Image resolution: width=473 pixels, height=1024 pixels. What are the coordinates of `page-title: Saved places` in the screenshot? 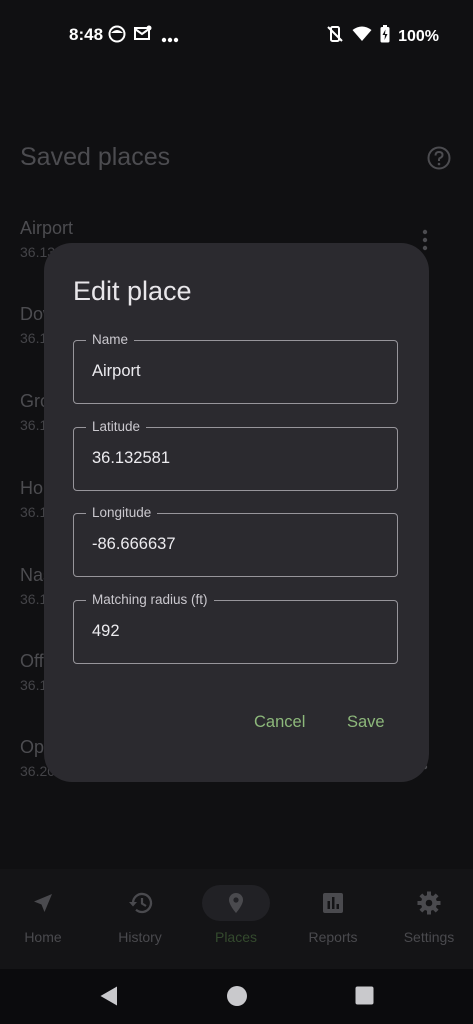 It's located at (95, 157).